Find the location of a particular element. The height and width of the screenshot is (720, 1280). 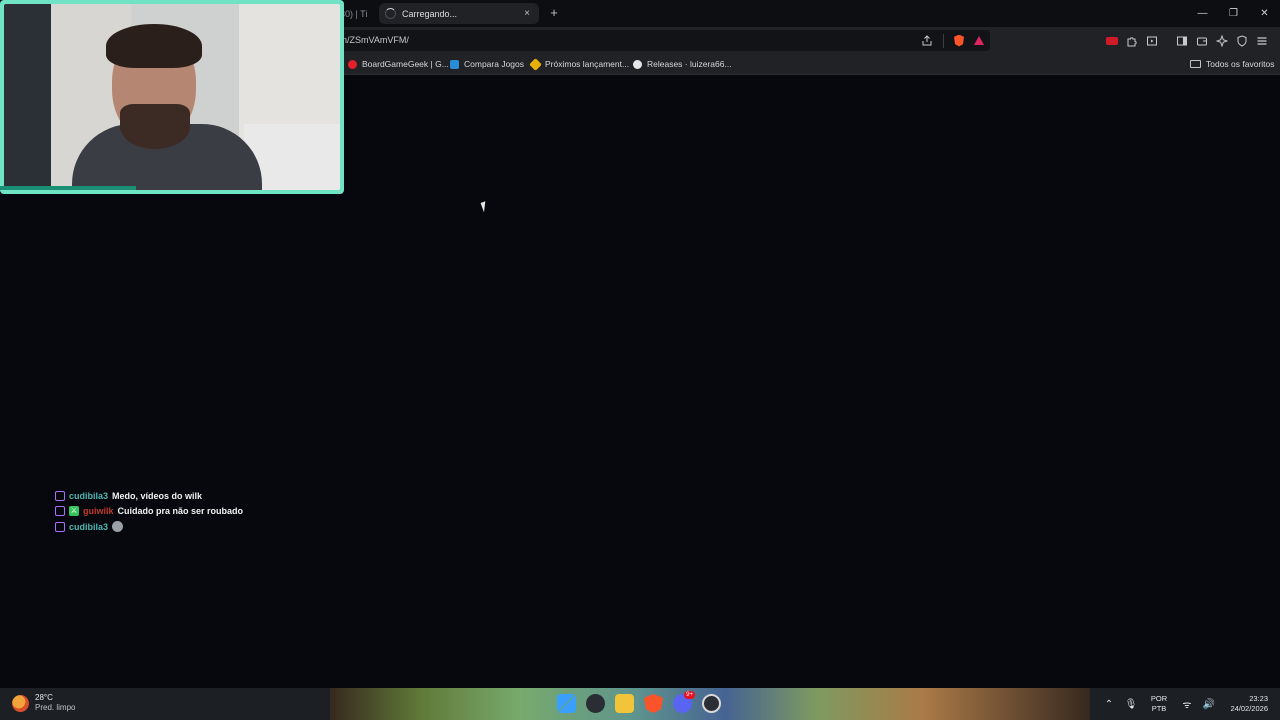

compara-jogos-icon is located at coordinates (454, 64).